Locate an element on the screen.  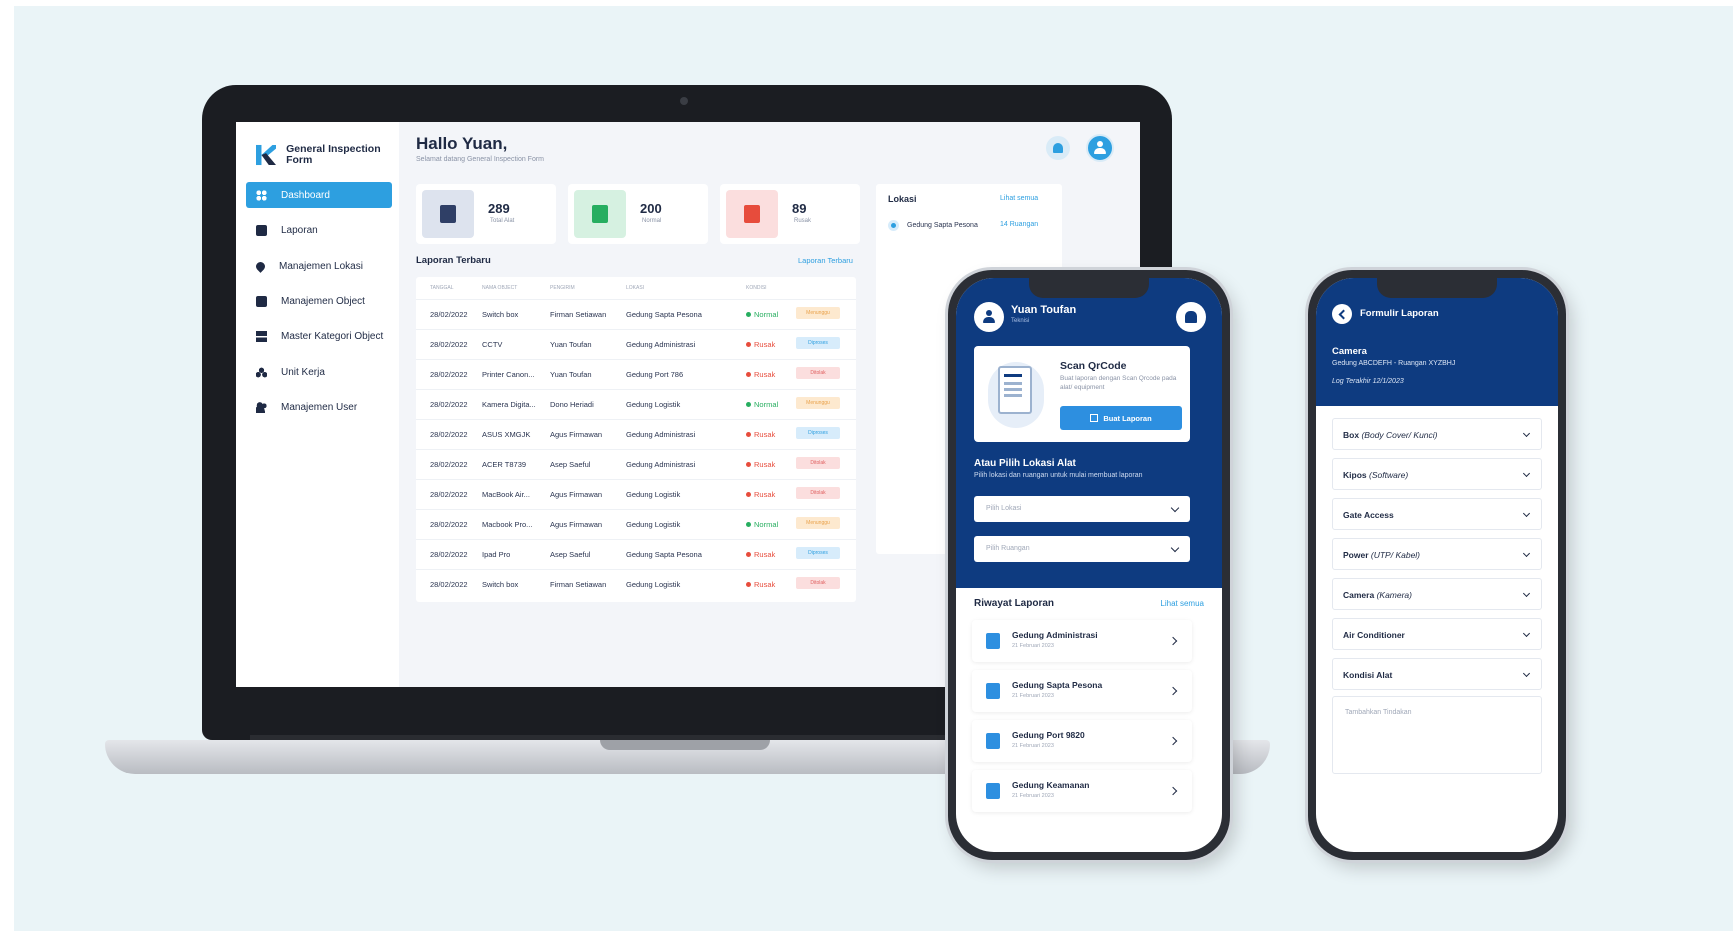
sidebar-item-label: Unit Kerja is located at coordinates (303, 372).